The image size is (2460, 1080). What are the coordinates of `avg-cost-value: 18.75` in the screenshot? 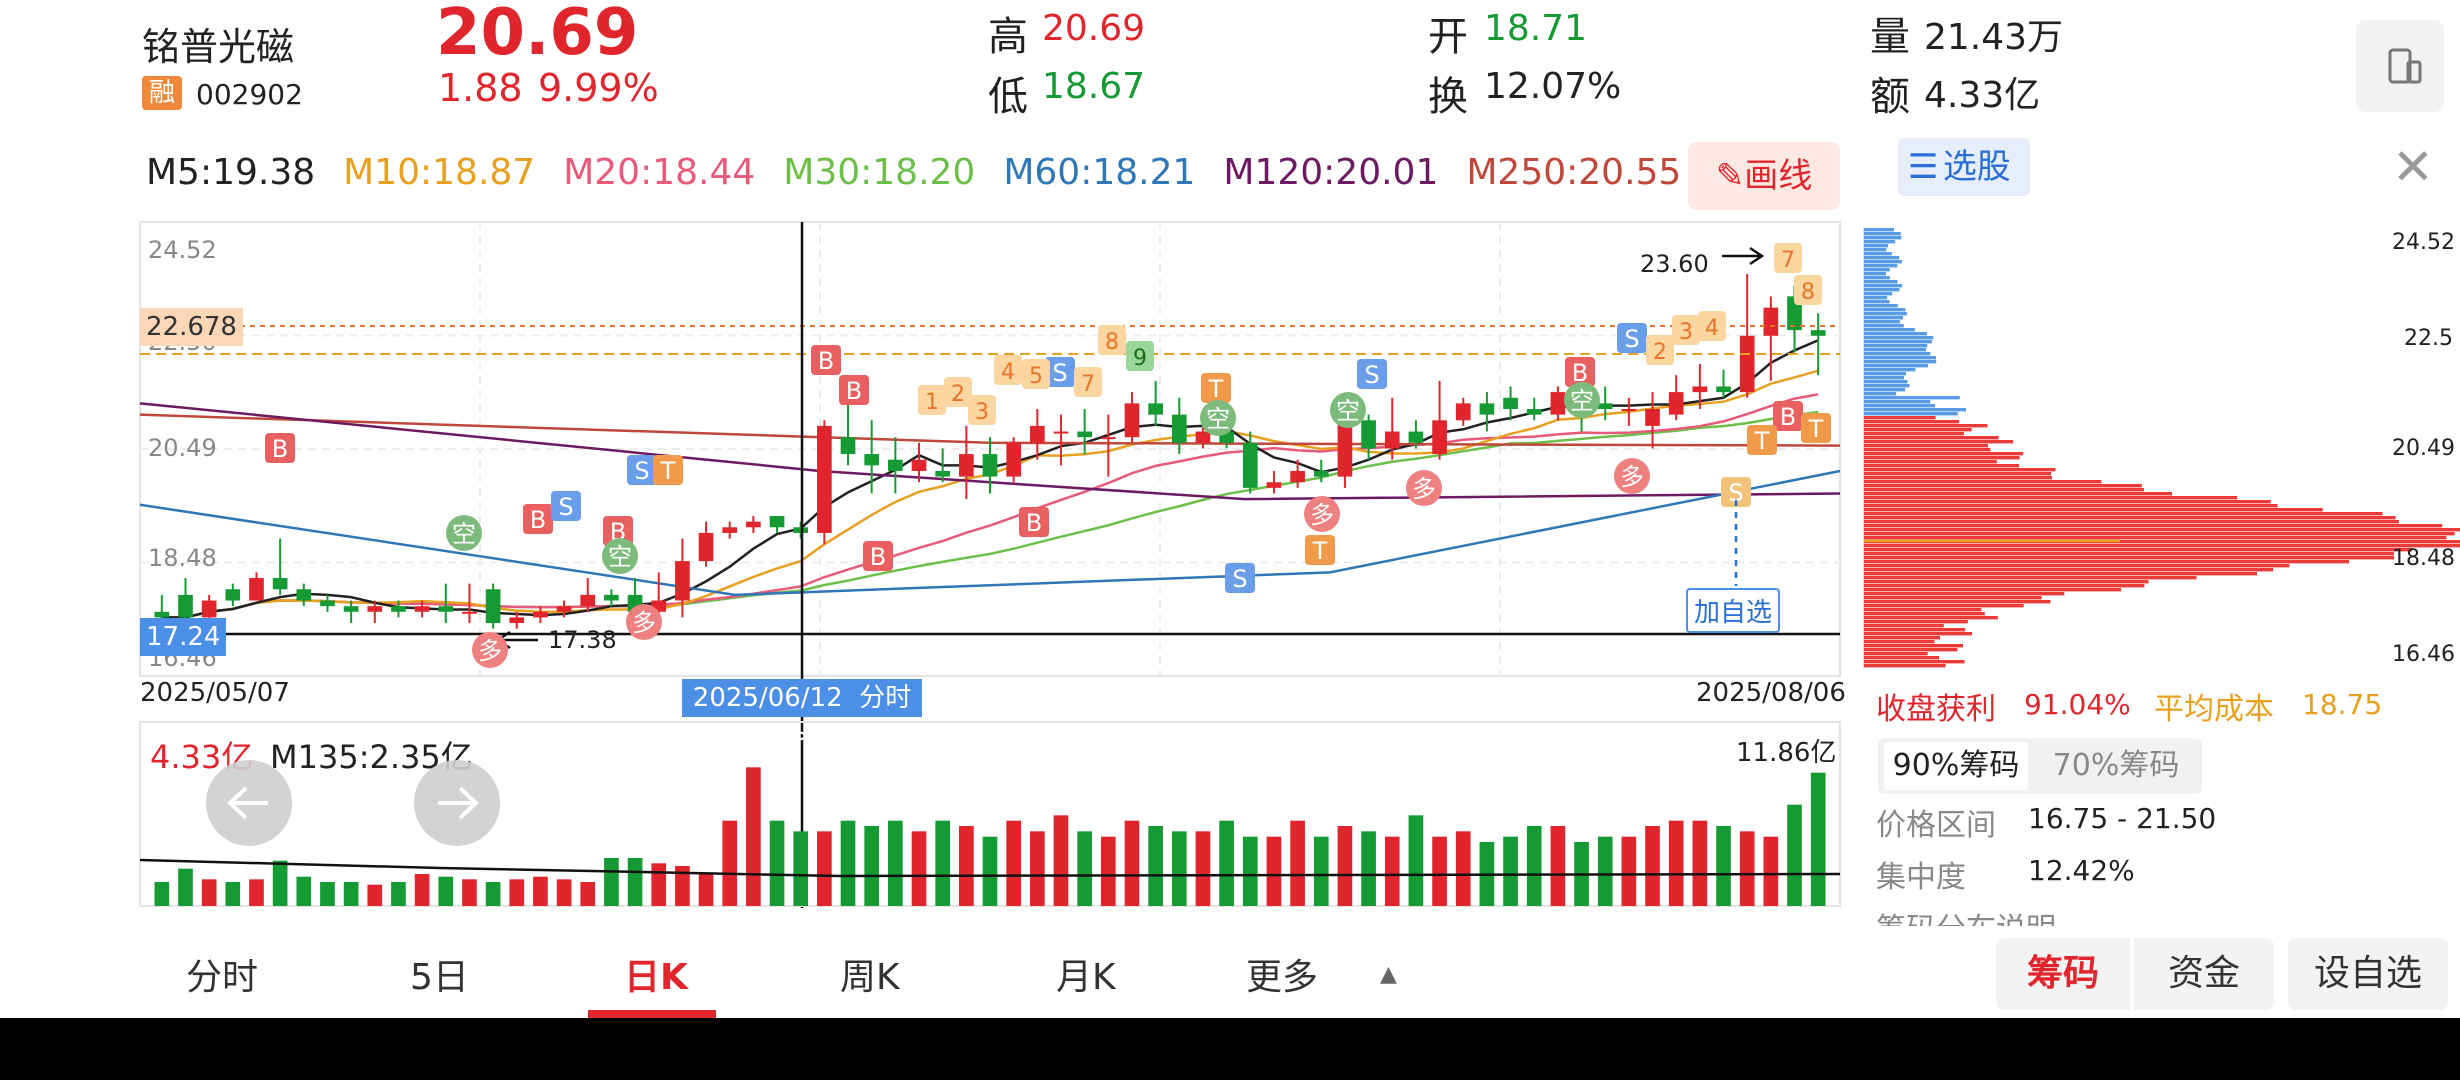 It's located at (2342, 704).